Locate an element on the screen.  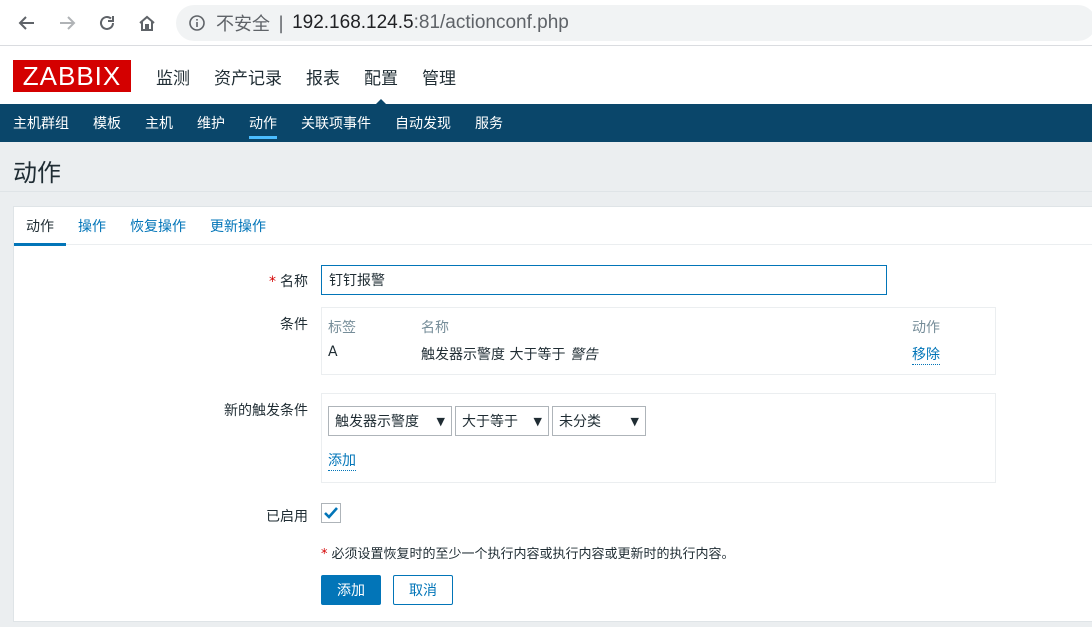
required-note: * 必须设置恢复时的至少一个执行内容或执行内容或更新时的执行内容。 is located at coordinates (528, 552).